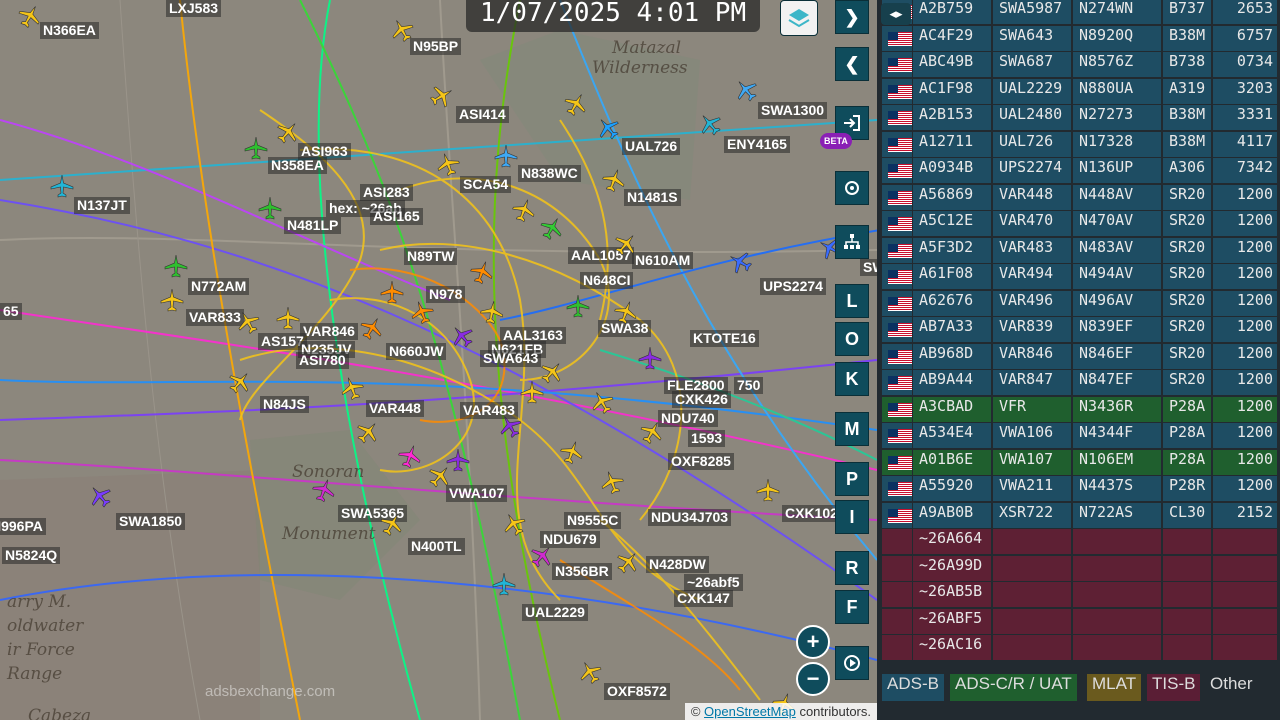 The image size is (1280, 720). I want to click on aircraft-label: OXF8572, so click(637, 691).